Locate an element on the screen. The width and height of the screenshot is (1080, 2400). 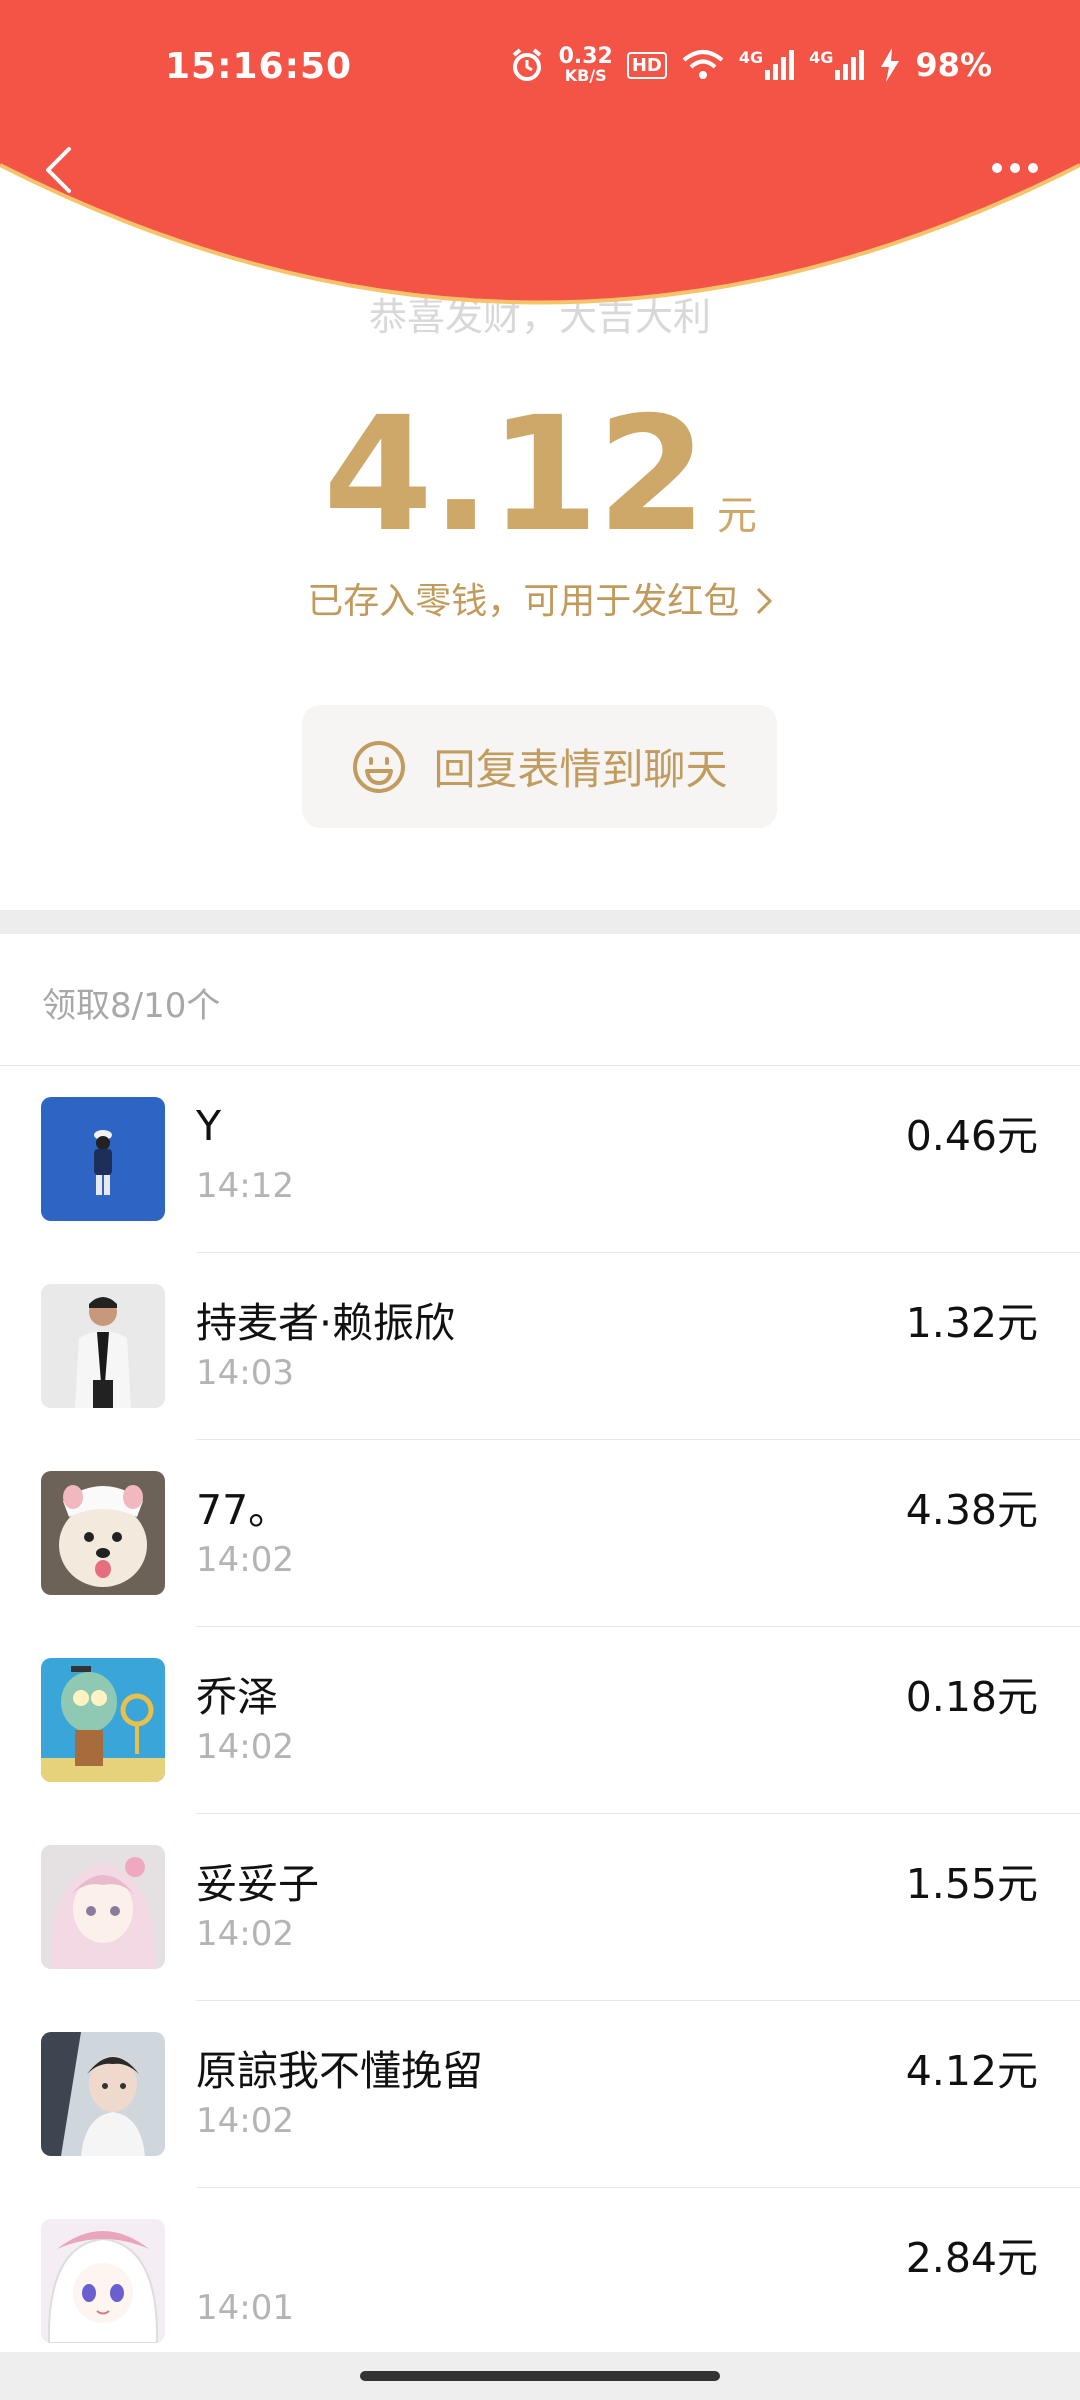
avatar-blue-figure is located at coordinates (103, 1159).